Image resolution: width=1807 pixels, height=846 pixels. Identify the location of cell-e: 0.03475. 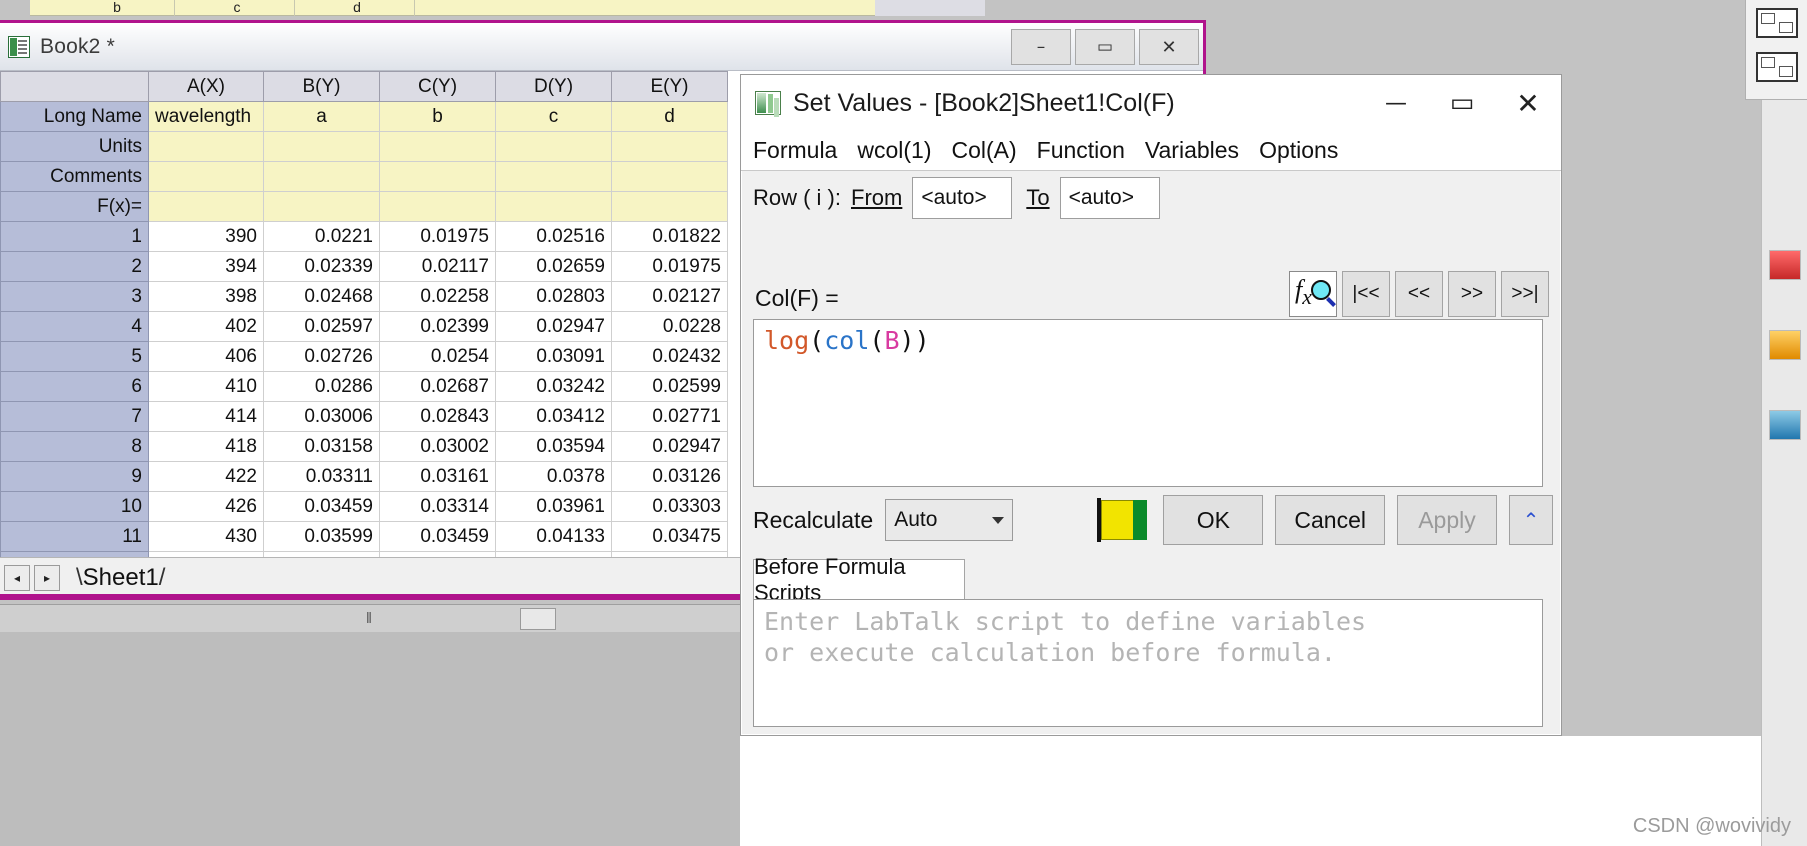
(669, 536).